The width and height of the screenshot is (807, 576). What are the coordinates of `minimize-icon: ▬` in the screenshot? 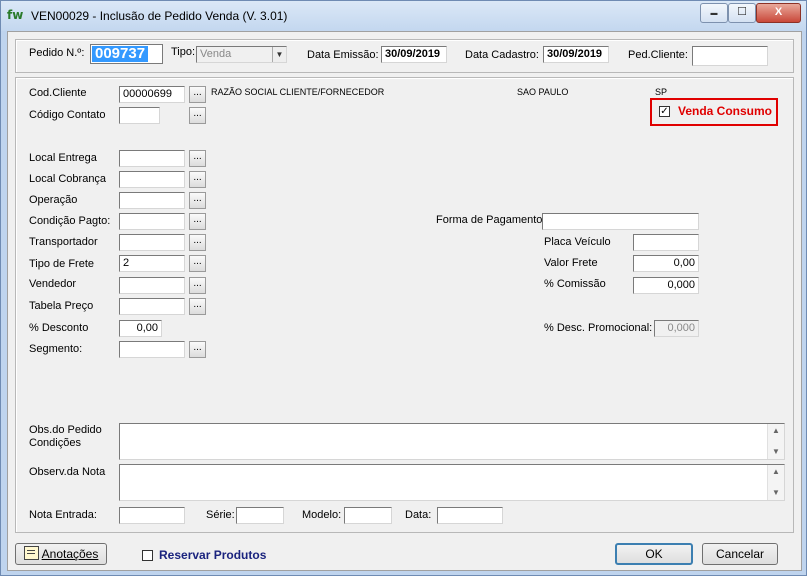 It's located at (714, 13).